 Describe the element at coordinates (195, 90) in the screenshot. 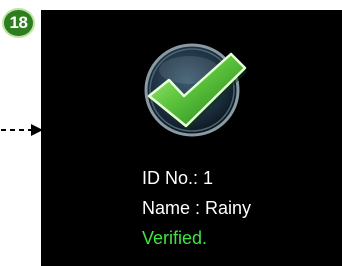

I see `green-checkmark-icon` at that location.